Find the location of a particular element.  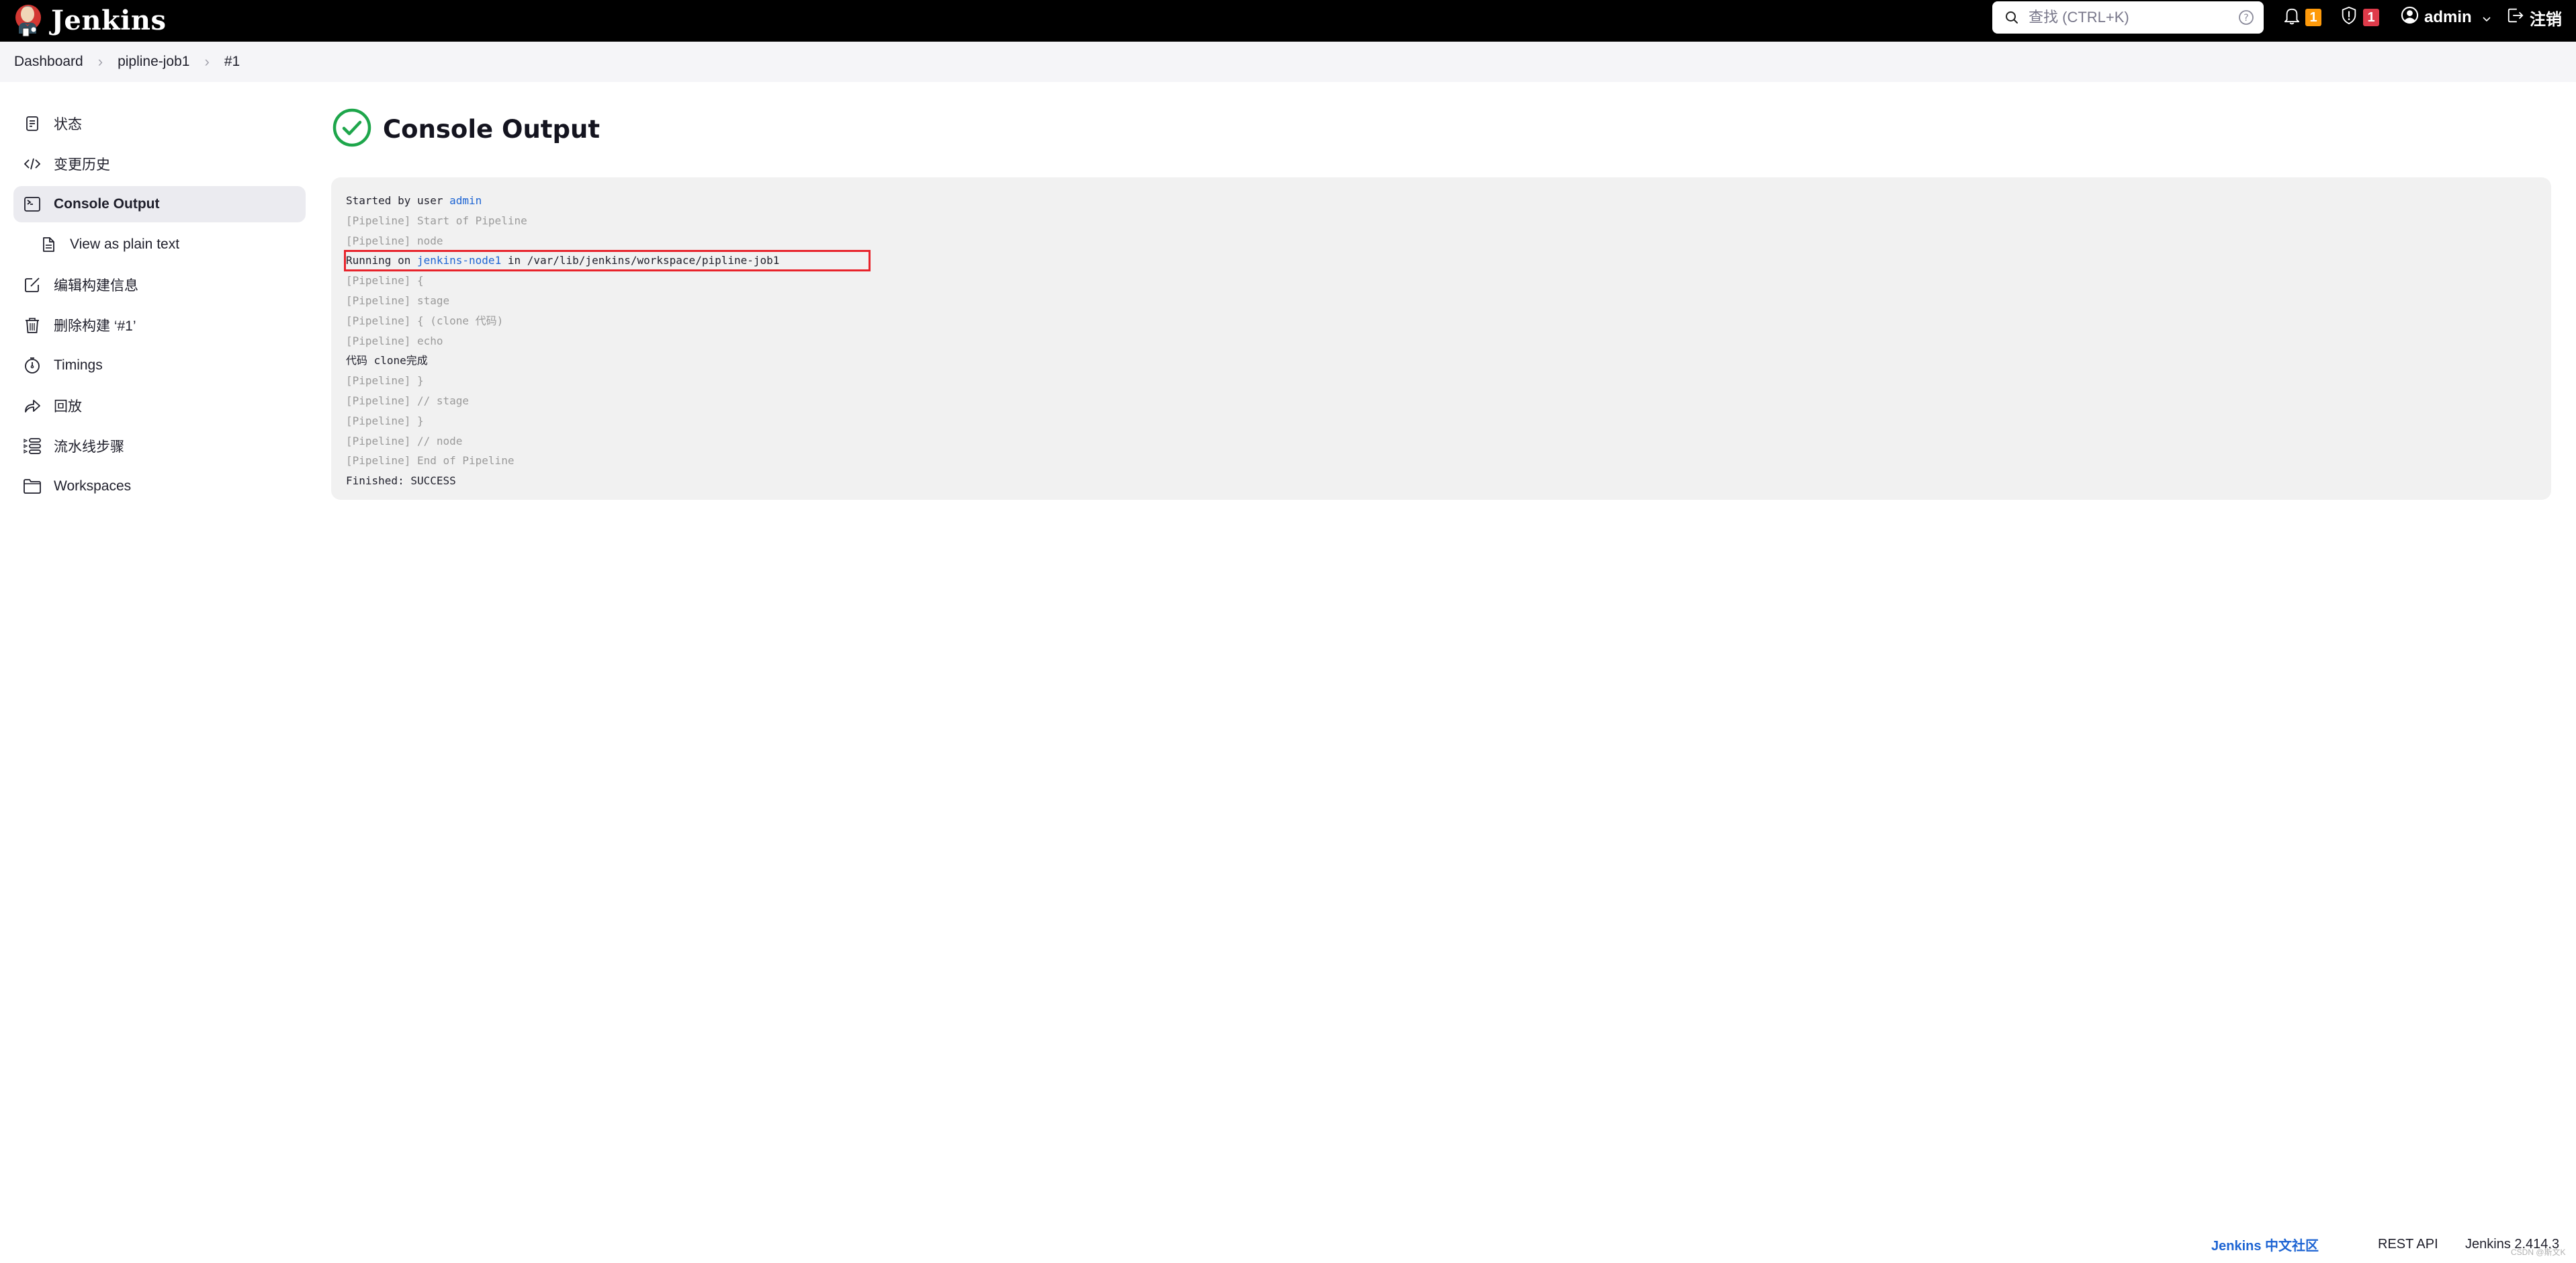

user-menu: admin is located at coordinates (2446, 17).